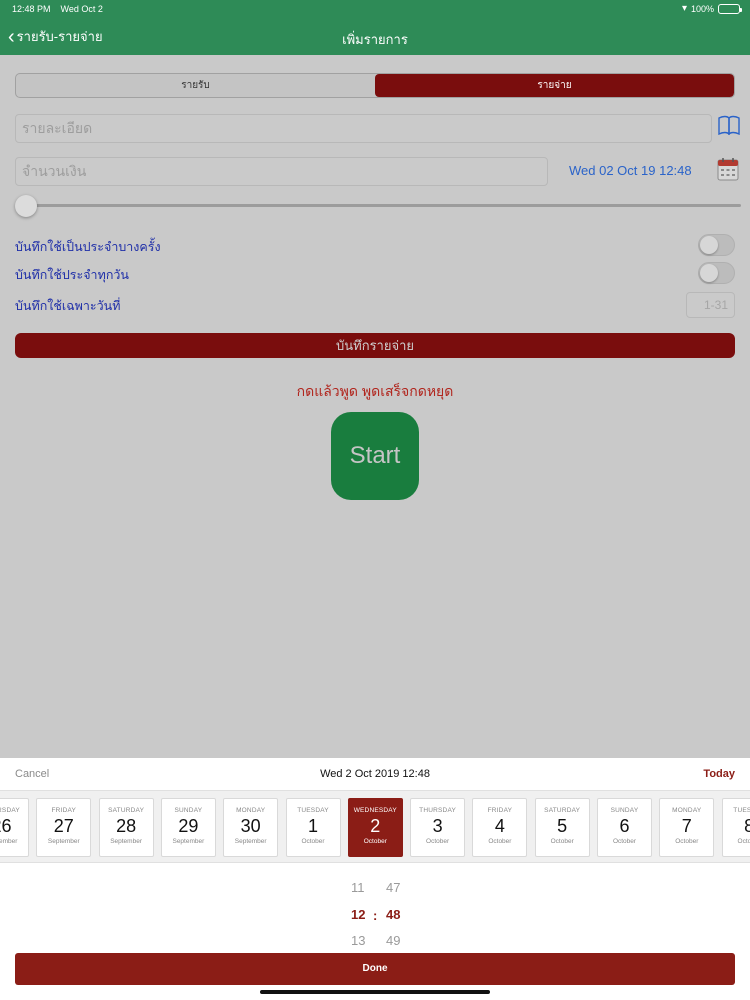  What do you see at coordinates (31, 9) in the screenshot?
I see `status-time: 12:48 PM` at bounding box center [31, 9].